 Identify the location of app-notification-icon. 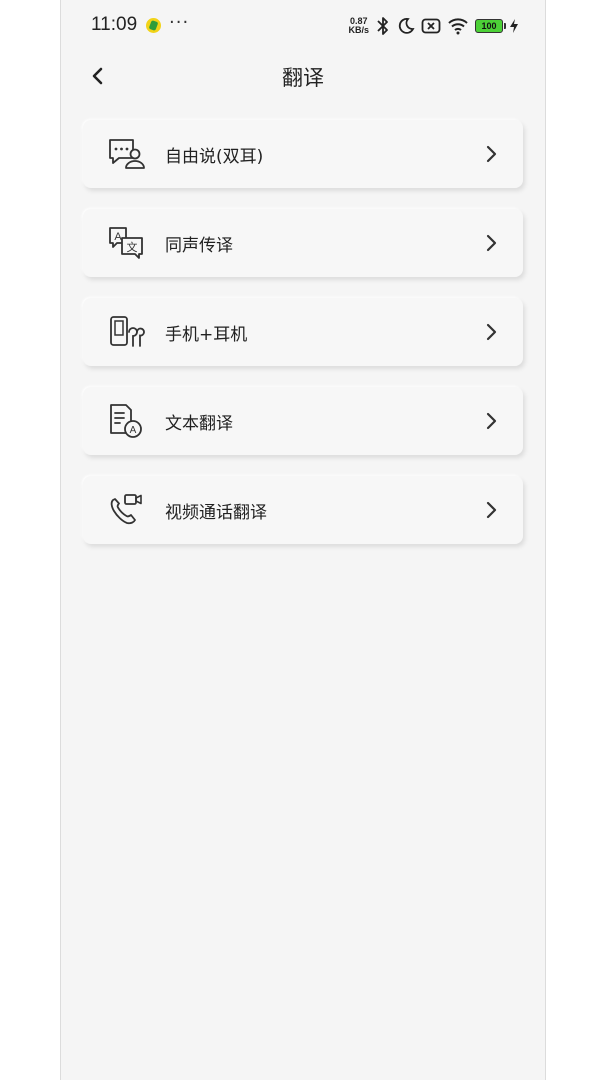
(153, 25).